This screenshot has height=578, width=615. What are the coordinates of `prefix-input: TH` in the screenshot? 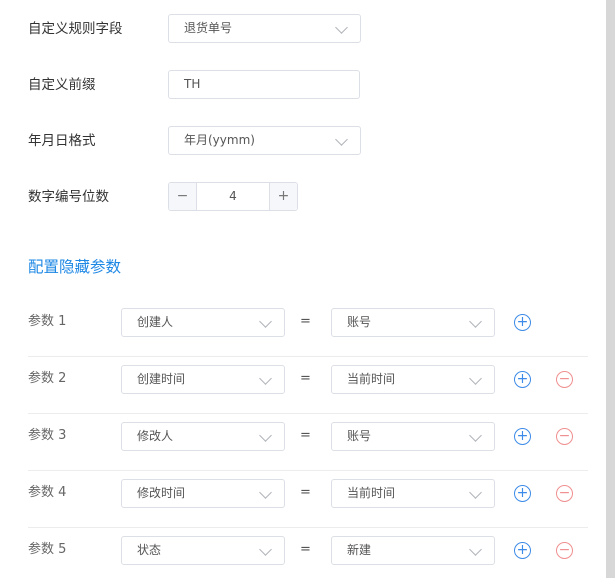 It's located at (264, 84).